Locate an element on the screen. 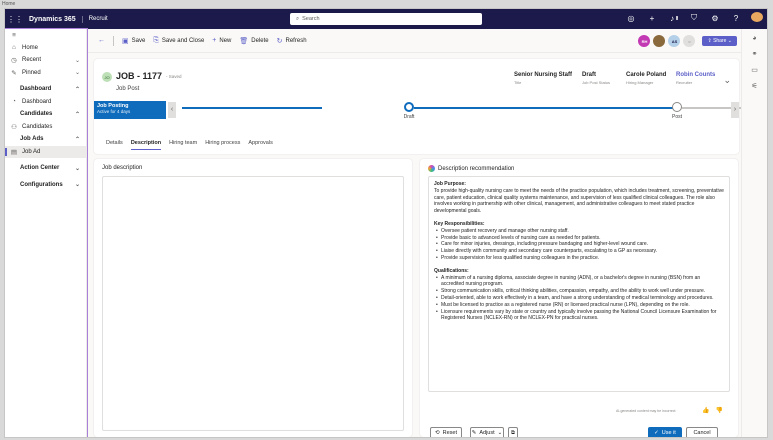 The image size is (773, 440). bpf-prev-button: ‹ is located at coordinates (172, 110).